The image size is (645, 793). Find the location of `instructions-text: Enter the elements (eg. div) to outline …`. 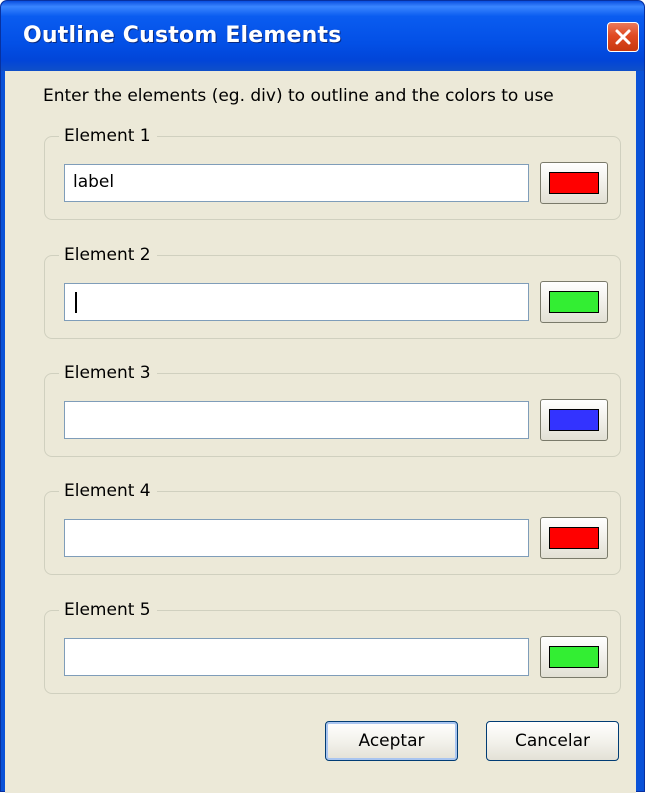

instructions-text: Enter the elements (eg. div) to outline … is located at coordinates (298, 96).